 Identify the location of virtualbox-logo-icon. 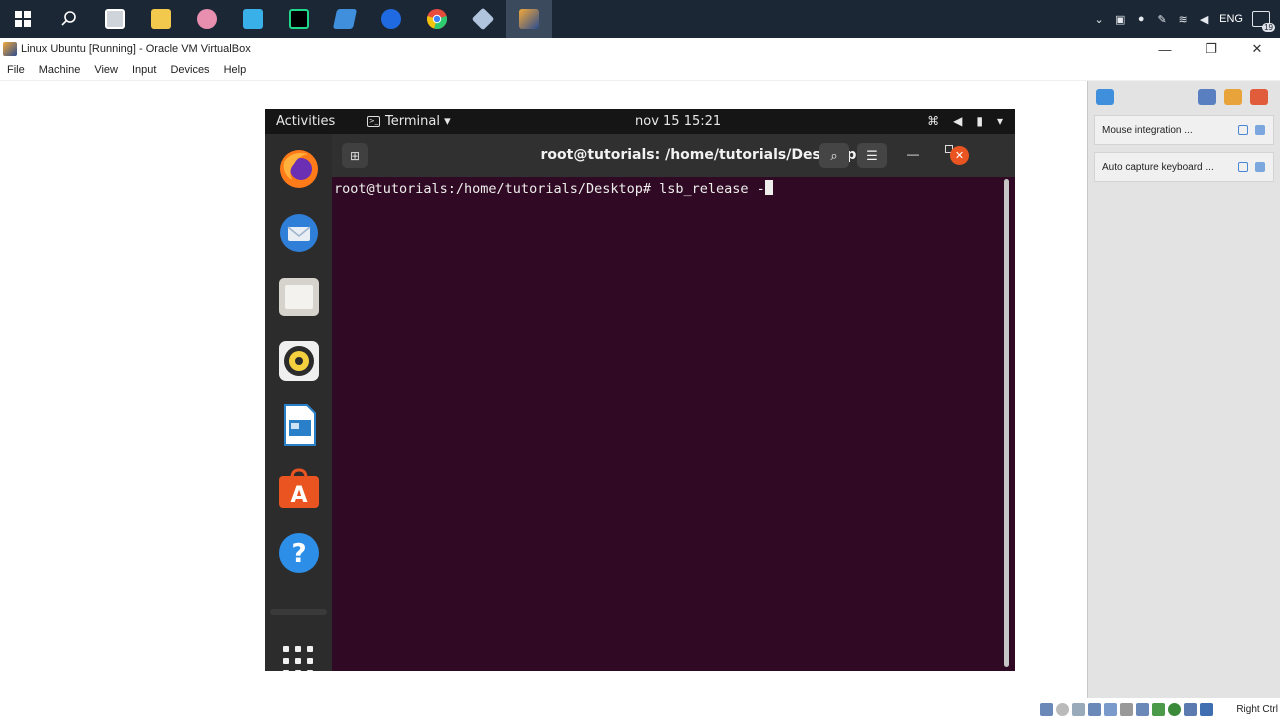
(10, 49).